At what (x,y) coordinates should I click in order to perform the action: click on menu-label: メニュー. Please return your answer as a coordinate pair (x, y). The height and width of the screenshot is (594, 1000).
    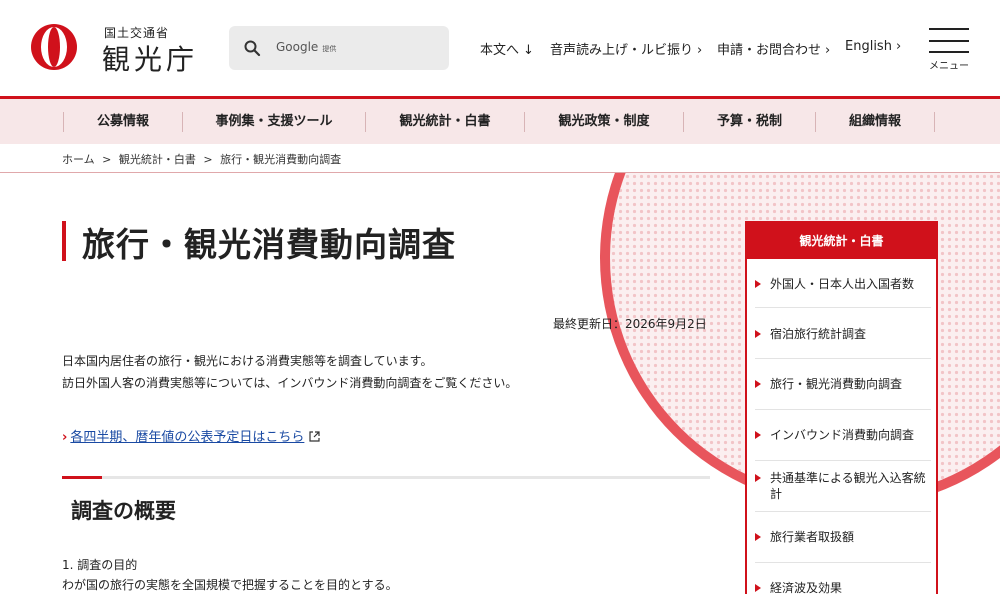
    Looking at the image, I should click on (949, 64).